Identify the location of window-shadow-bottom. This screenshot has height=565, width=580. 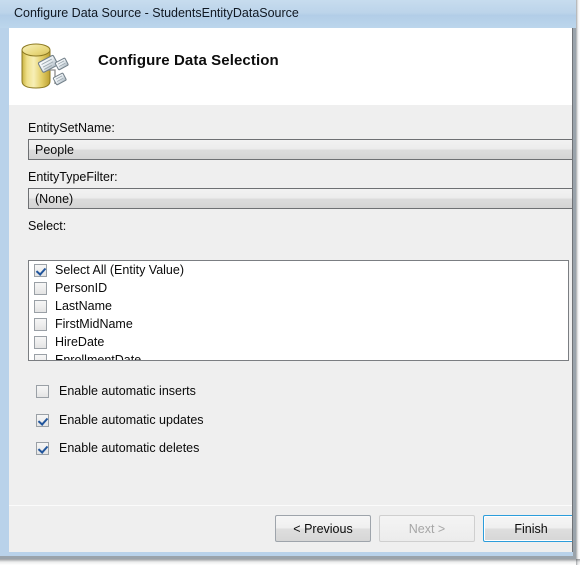
(290, 562).